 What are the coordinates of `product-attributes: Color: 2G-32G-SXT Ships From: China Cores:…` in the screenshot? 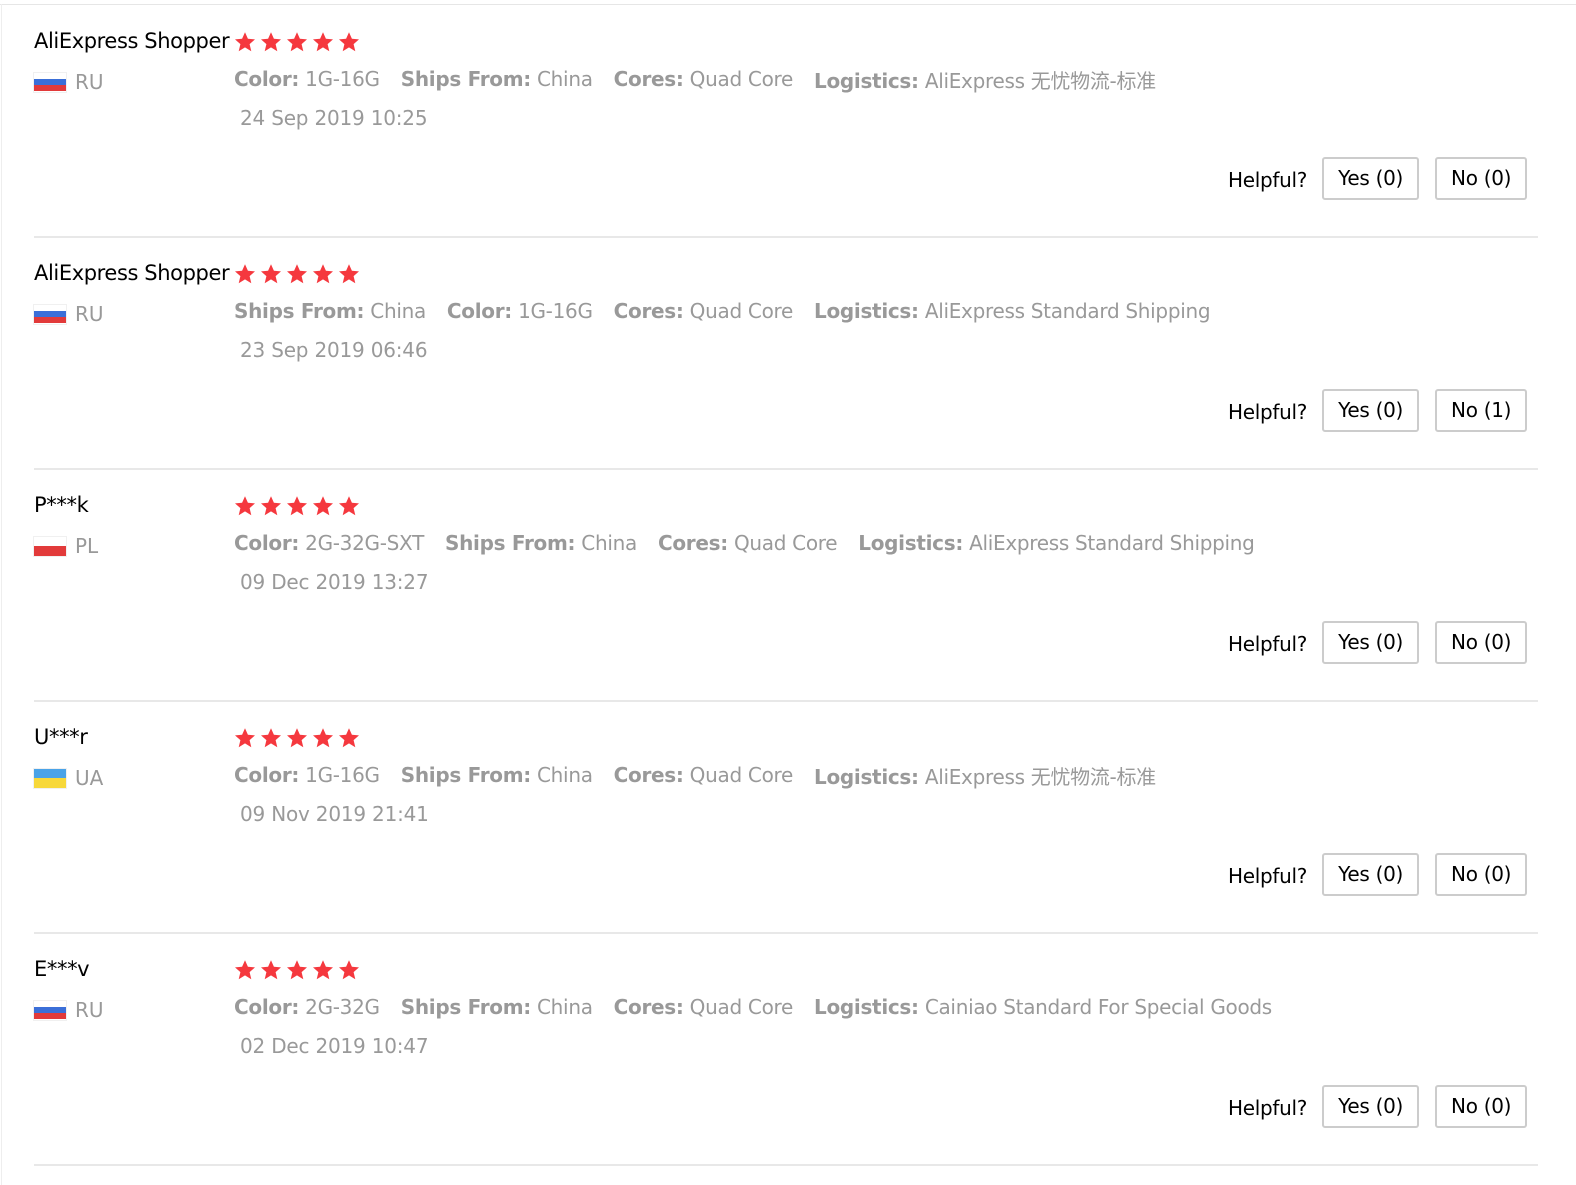 It's located at (755, 543).